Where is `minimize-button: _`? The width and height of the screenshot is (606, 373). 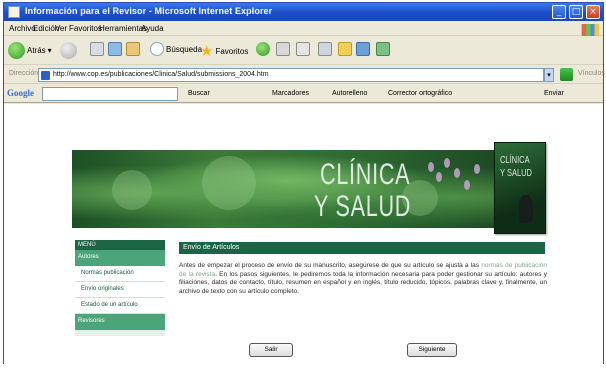
minimize-button: _ is located at coordinates (559, 12).